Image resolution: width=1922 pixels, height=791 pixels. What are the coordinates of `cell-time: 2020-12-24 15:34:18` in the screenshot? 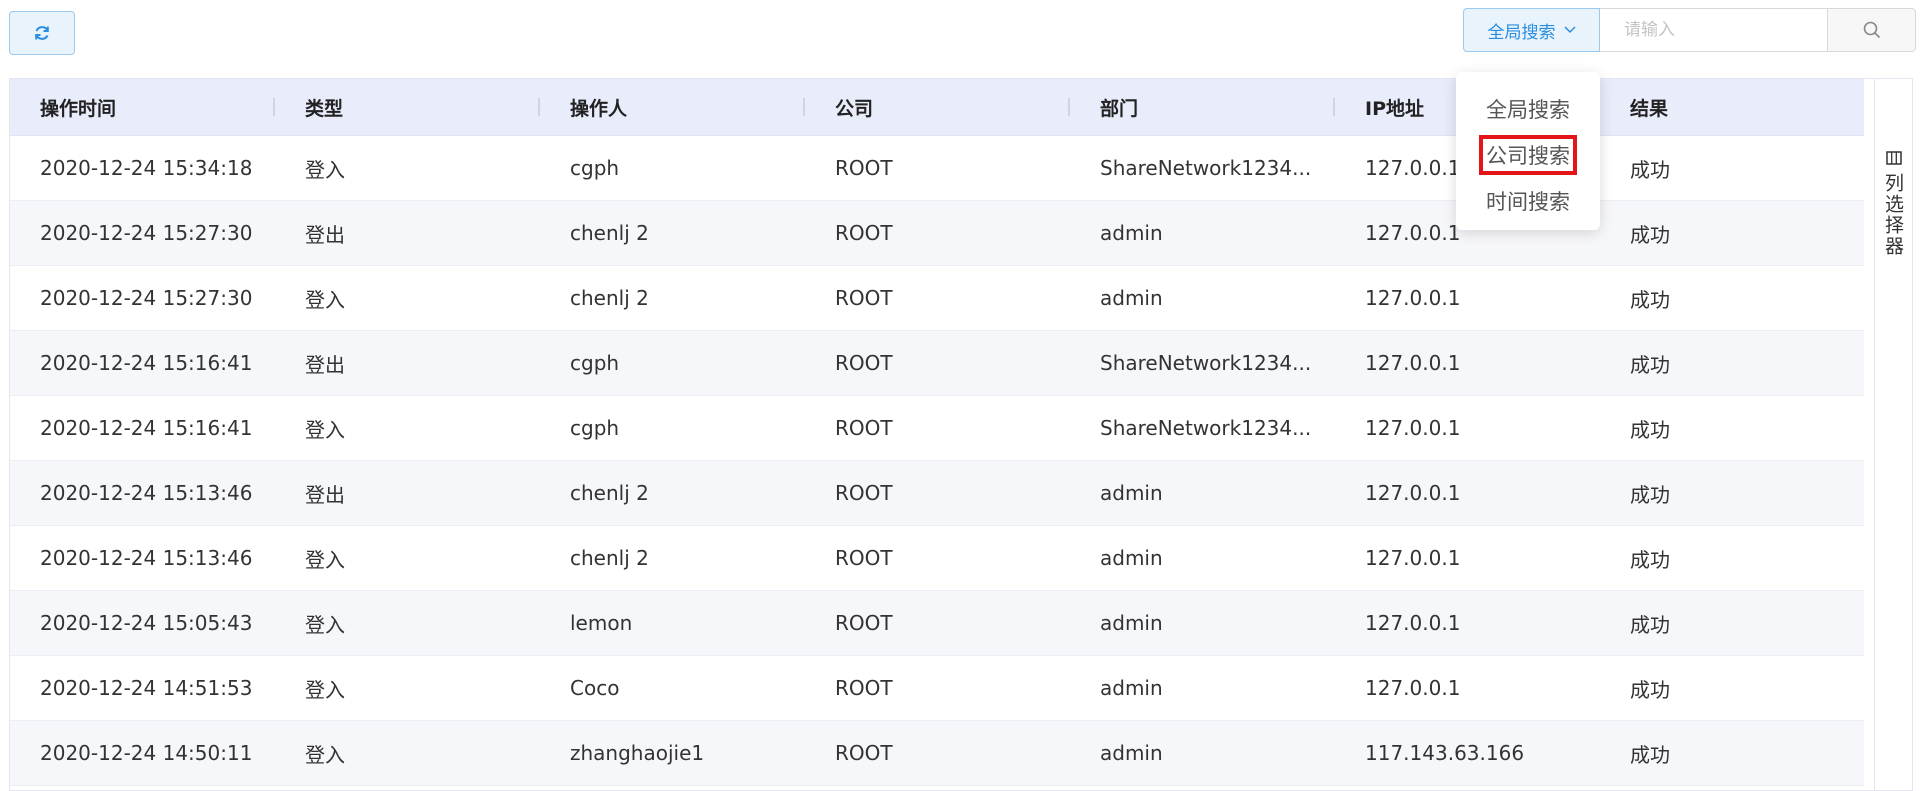 It's located at (142, 168).